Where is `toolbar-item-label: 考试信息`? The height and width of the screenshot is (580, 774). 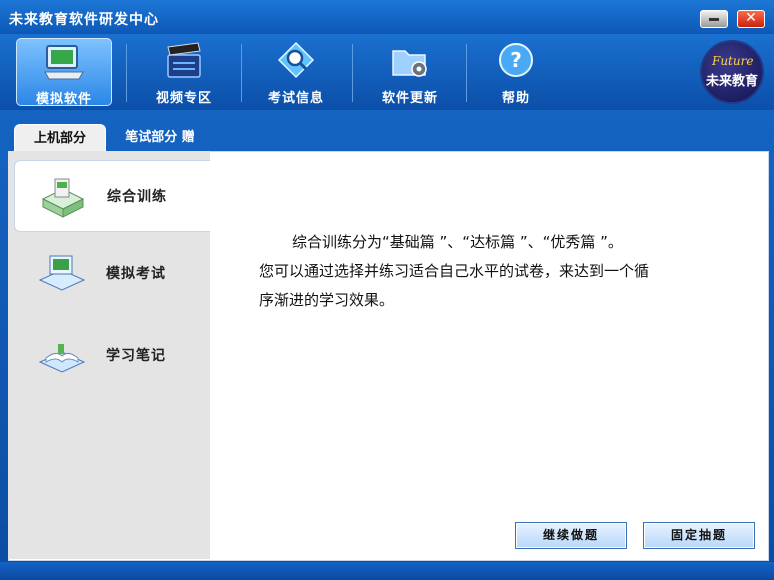
toolbar-item-label: 考试信息 is located at coordinates (295, 98).